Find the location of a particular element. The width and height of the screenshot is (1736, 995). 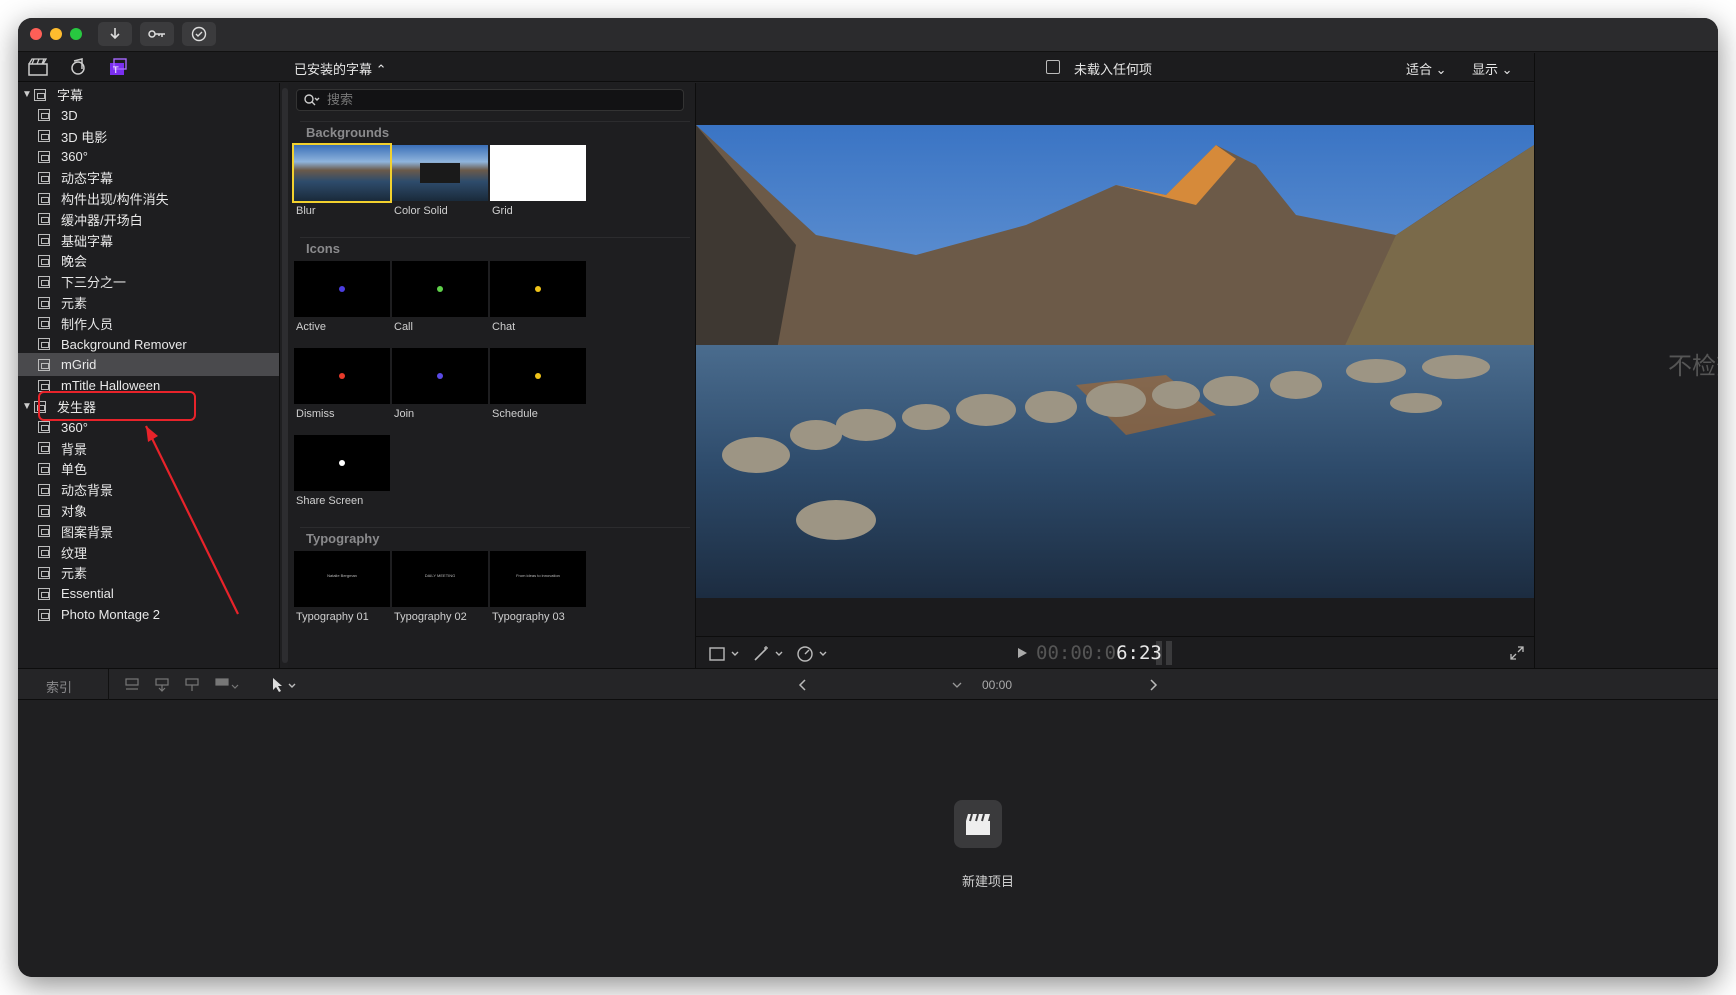

sidebar-item-label: 构件出现/构件消失 is located at coordinates (115, 199).